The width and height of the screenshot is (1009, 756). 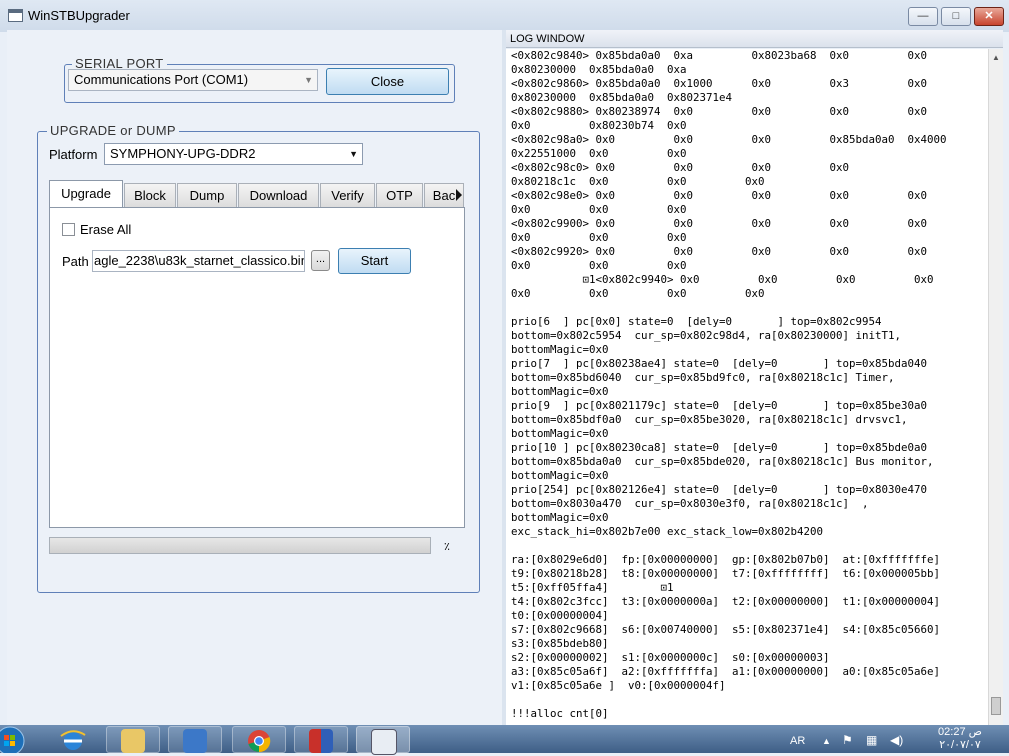 What do you see at coordinates (106, 229) in the screenshot?
I see `erase-all-label: Erase All` at bounding box center [106, 229].